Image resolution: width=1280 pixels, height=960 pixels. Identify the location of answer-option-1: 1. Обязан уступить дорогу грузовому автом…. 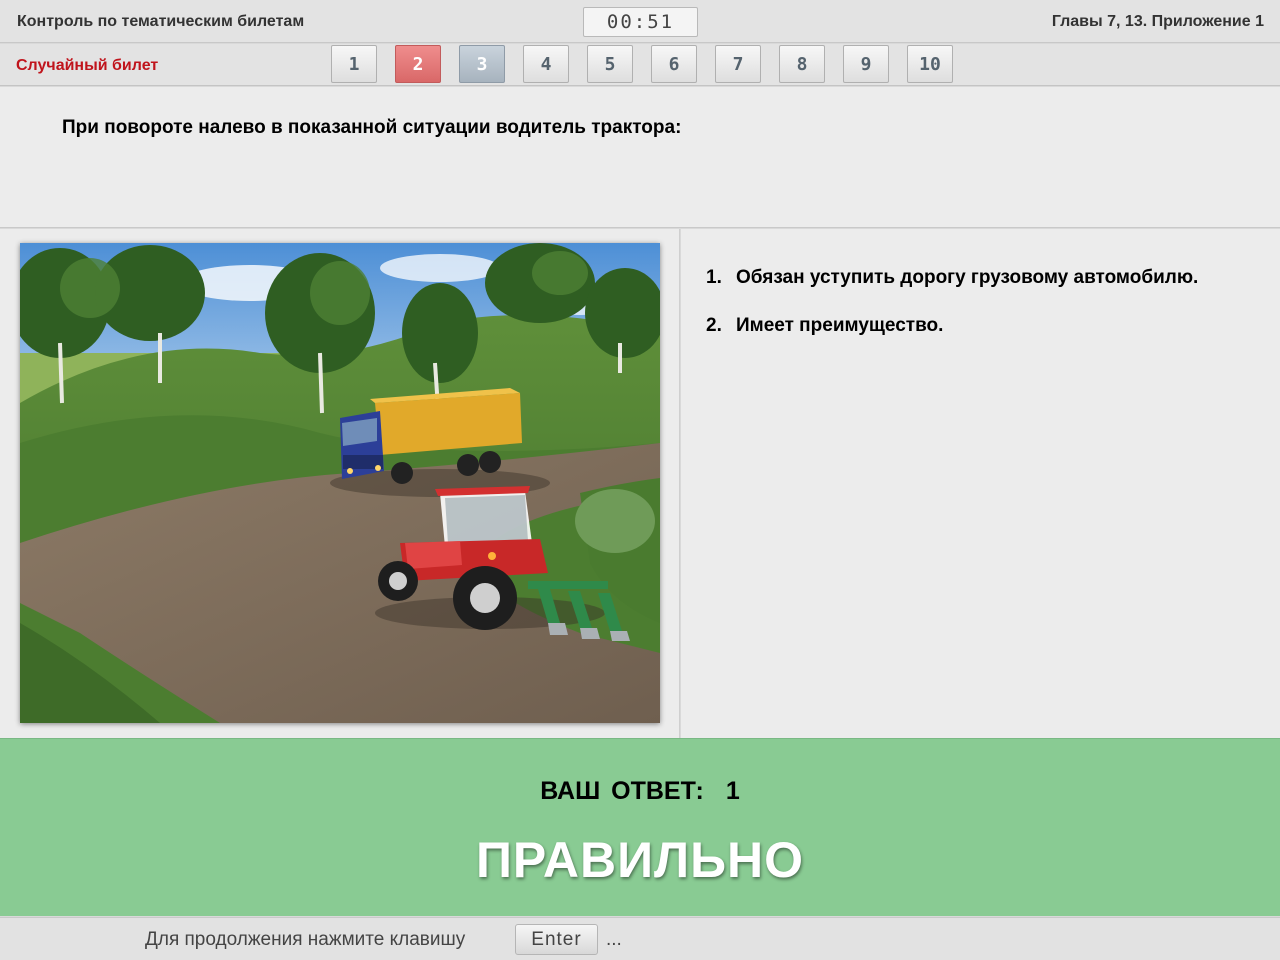
(952, 278).